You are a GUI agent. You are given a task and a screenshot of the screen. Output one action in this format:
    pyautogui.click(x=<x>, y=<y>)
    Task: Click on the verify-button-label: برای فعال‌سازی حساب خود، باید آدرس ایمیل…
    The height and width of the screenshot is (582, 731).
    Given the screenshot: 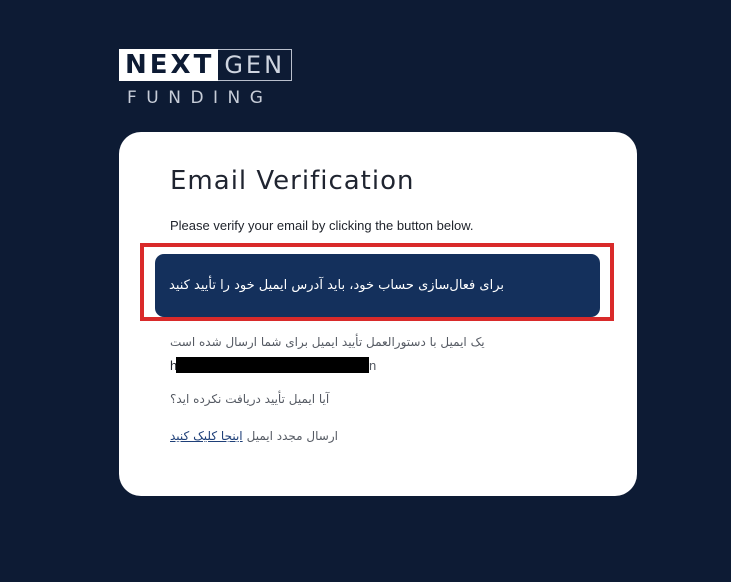 What is the action you would take?
    pyautogui.click(x=336, y=285)
    